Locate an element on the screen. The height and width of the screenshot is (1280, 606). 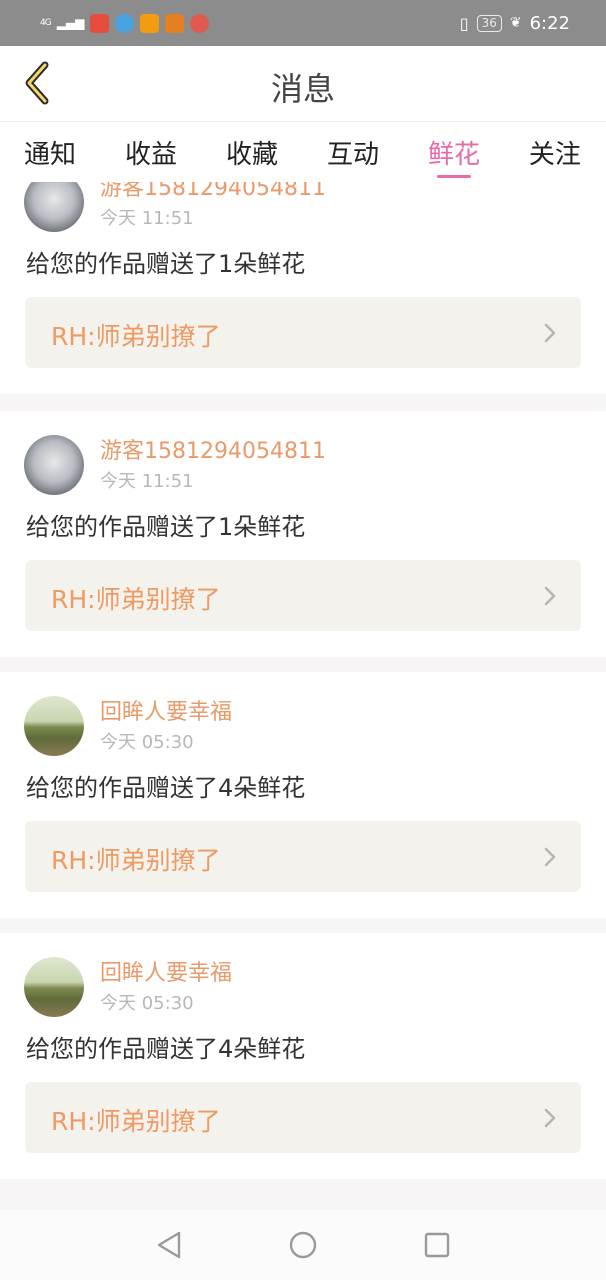
tab-interactions: 互动 is located at coordinates (353, 152).